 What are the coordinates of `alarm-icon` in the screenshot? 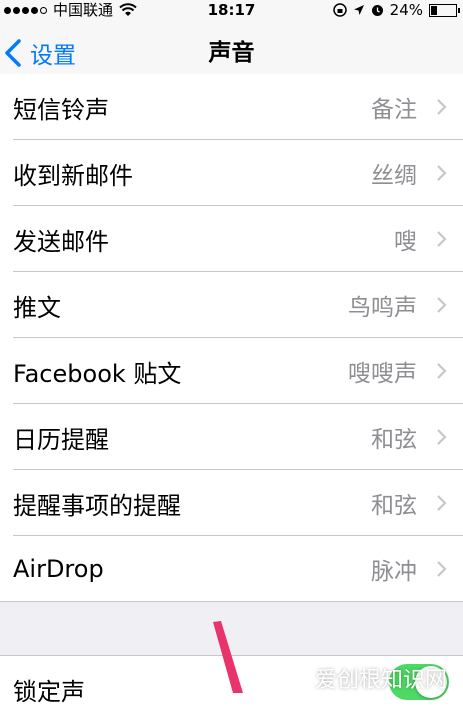 It's located at (377, 10).